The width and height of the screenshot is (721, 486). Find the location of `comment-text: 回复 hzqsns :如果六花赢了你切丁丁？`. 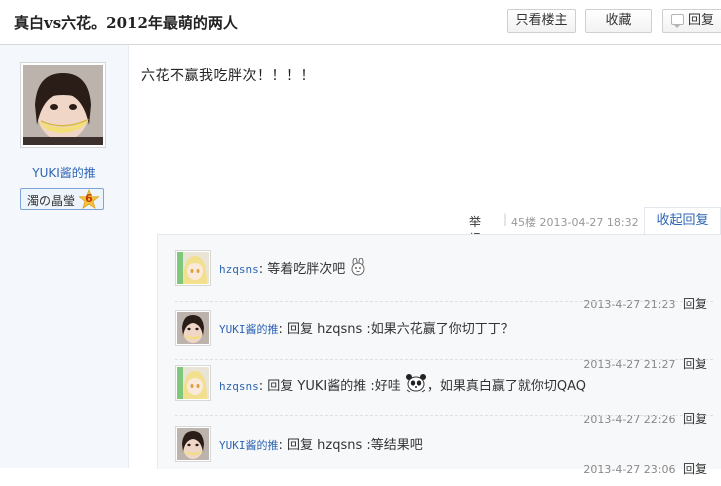

comment-text: 回复 hzqsns :如果六花赢了你切丁丁？ is located at coordinates (400, 329).